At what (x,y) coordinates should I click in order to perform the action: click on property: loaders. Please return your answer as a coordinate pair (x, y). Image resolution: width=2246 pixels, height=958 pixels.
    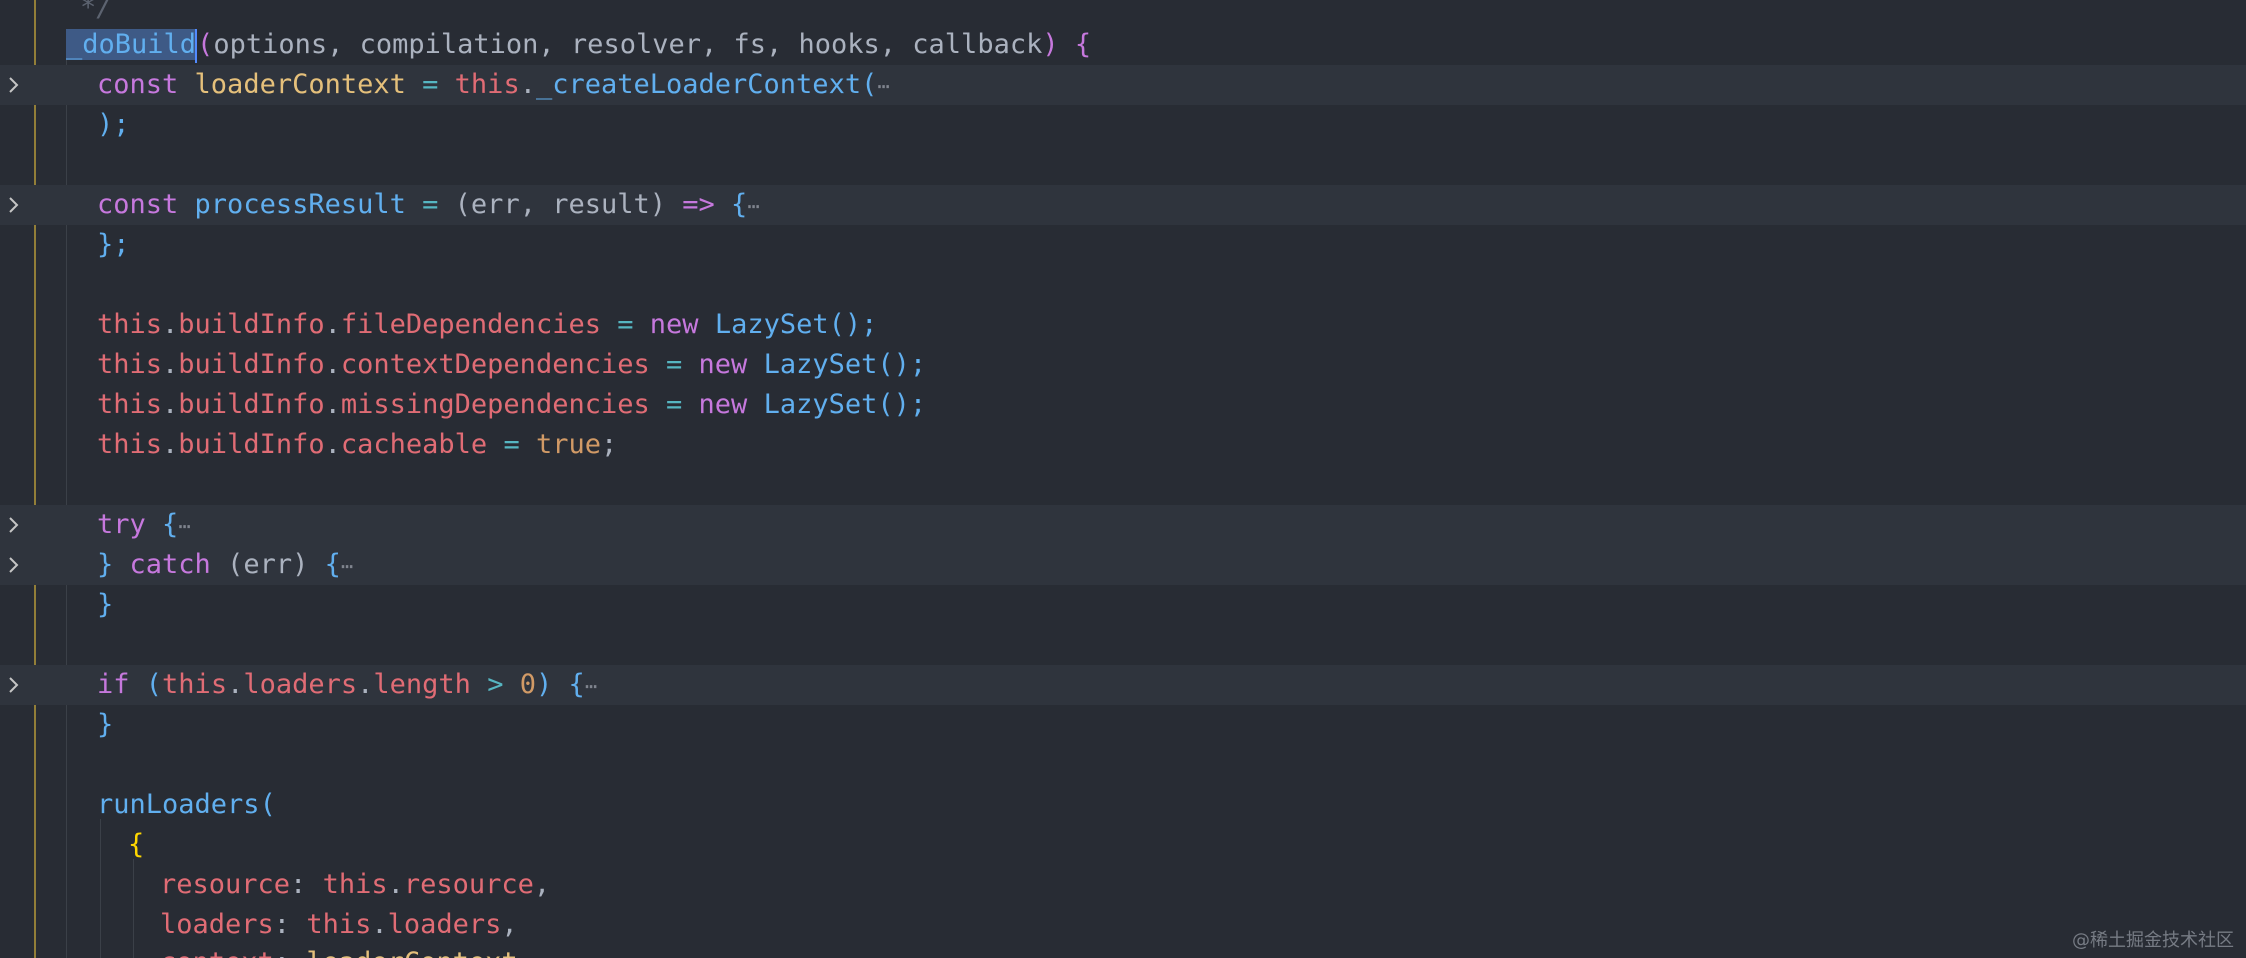
    Looking at the image, I should click on (444, 924).